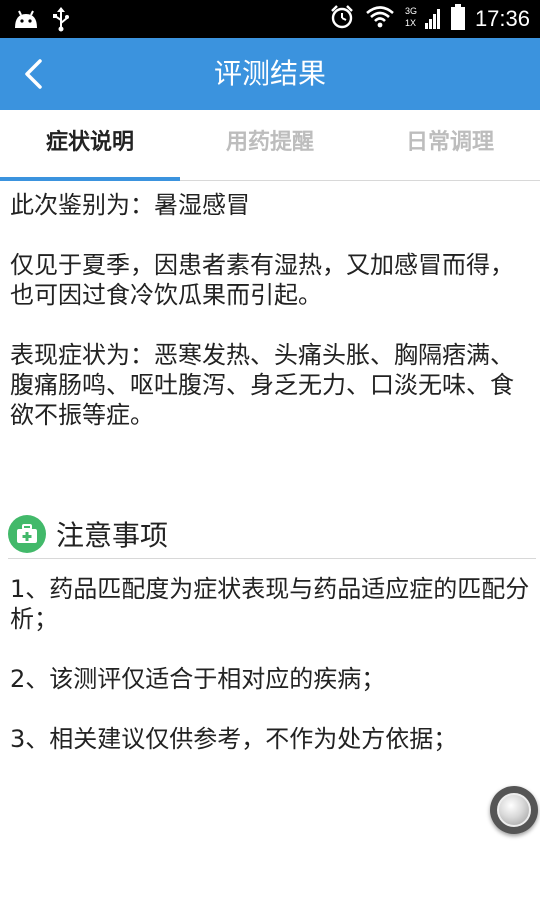 This screenshot has height=915, width=540. What do you see at coordinates (270, 604) in the screenshot?
I see `notice-item: 1、药品匹配度为症状表现与药品适应症的匹配分析；` at bounding box center [270, 604].